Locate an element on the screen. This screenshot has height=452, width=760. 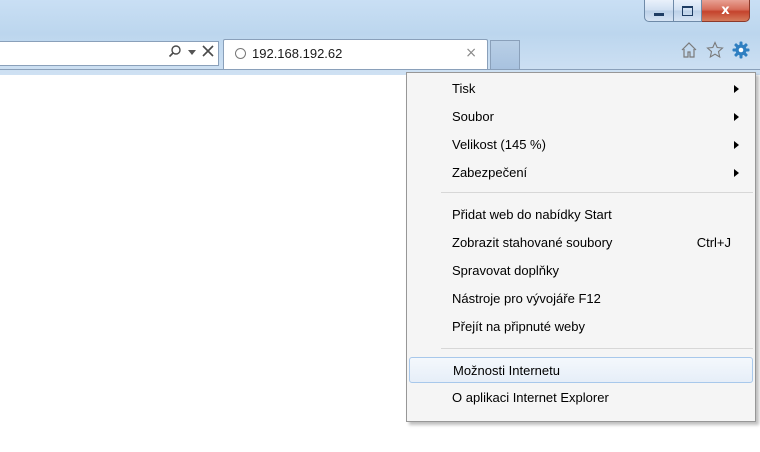
menu-item-label: Přidat web do nabídky Start is located at coordinates (532, 214).